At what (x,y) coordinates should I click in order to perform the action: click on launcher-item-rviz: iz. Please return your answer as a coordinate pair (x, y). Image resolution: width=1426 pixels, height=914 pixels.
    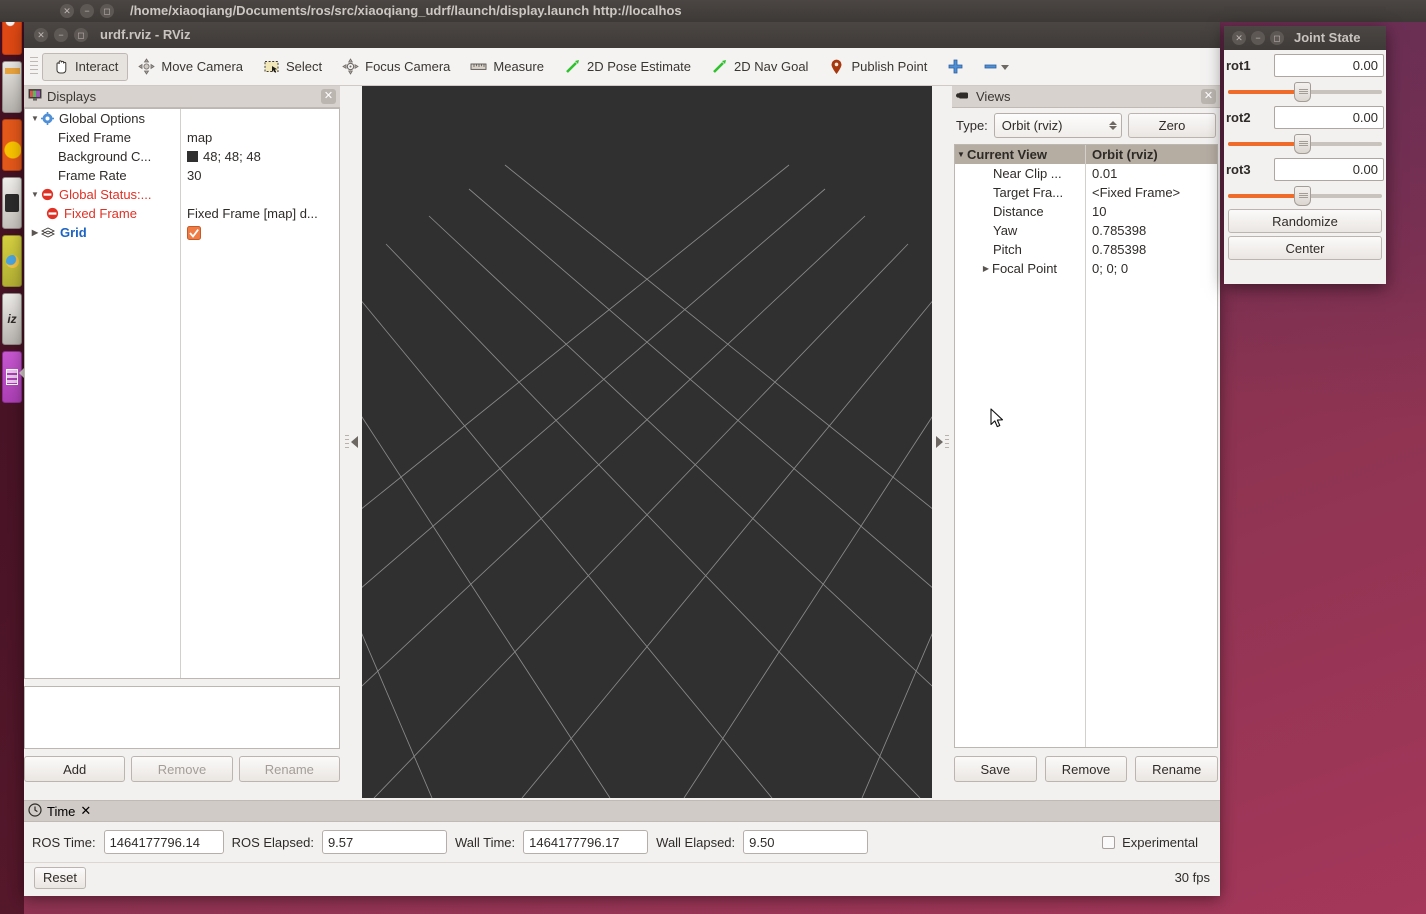
    Looking at the image, I should click on (12, 319).